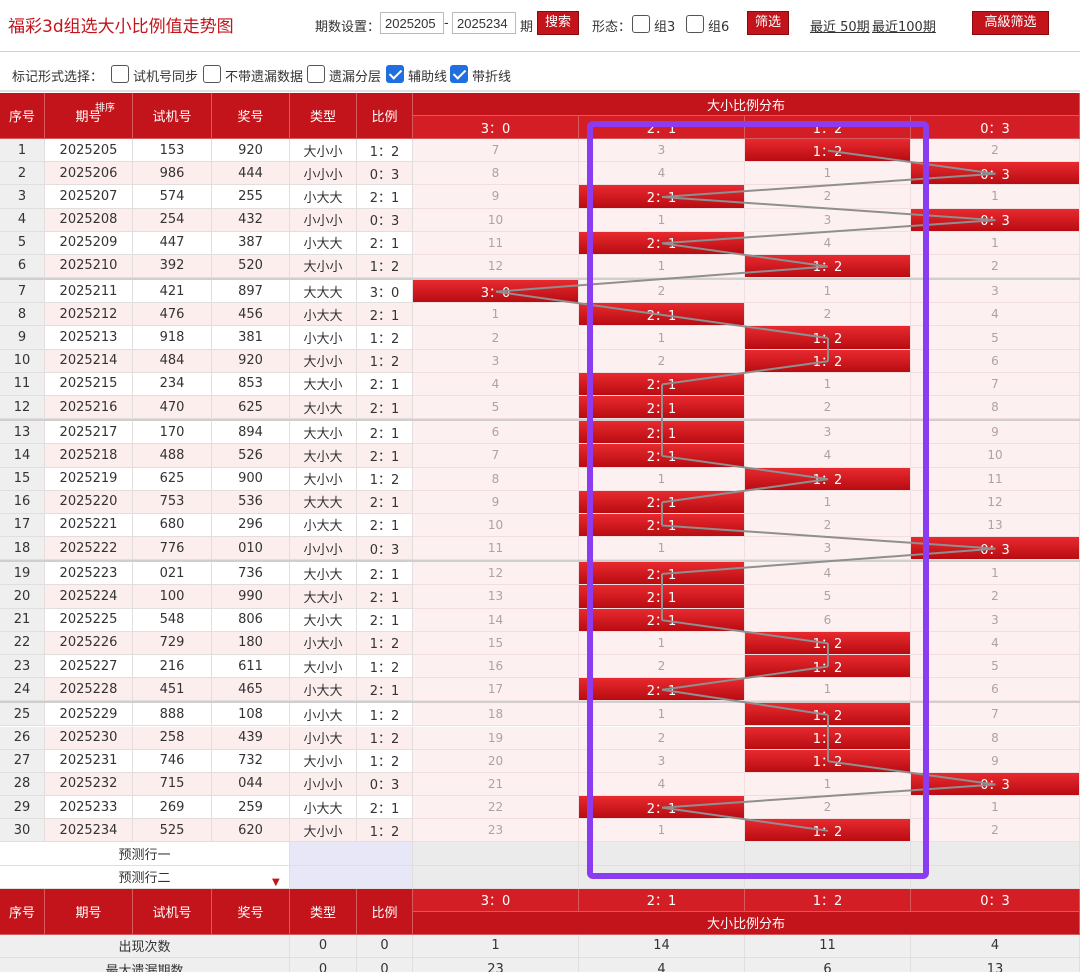  I want to click on header-dist-title: 大小比例分布, so click(746, 104).